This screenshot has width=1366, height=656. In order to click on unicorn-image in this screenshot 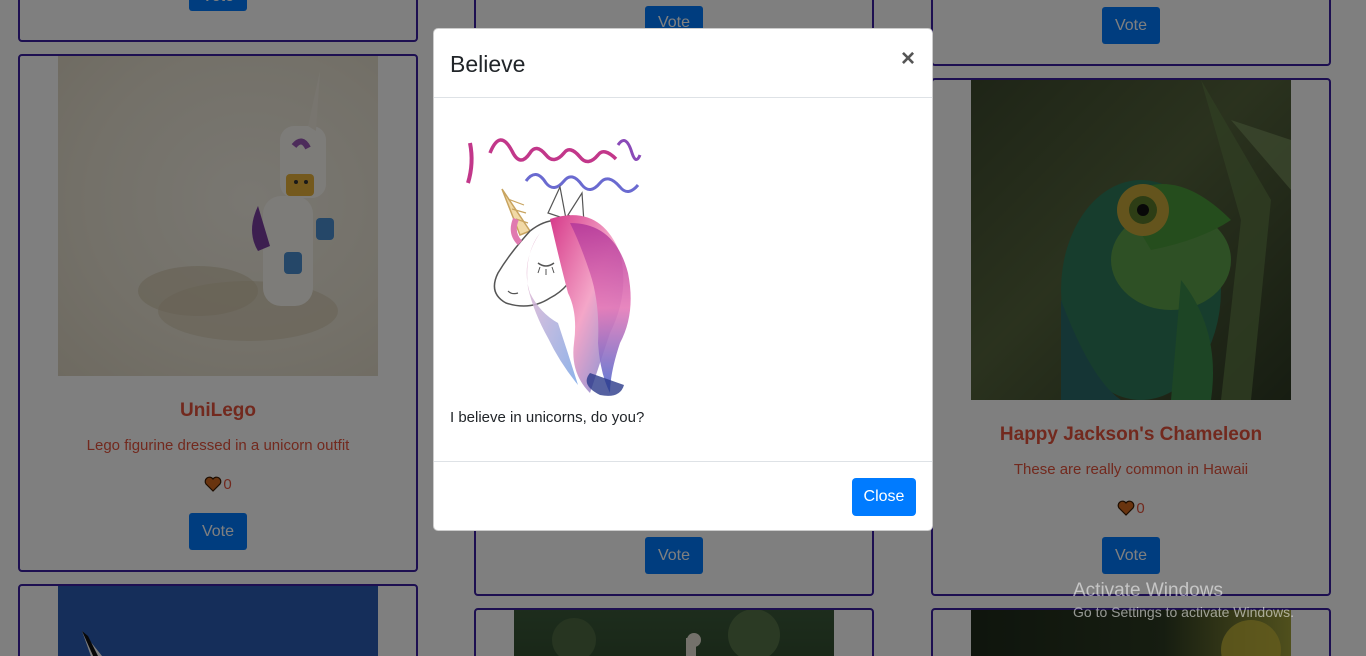, I will do `click(556, 263)`.